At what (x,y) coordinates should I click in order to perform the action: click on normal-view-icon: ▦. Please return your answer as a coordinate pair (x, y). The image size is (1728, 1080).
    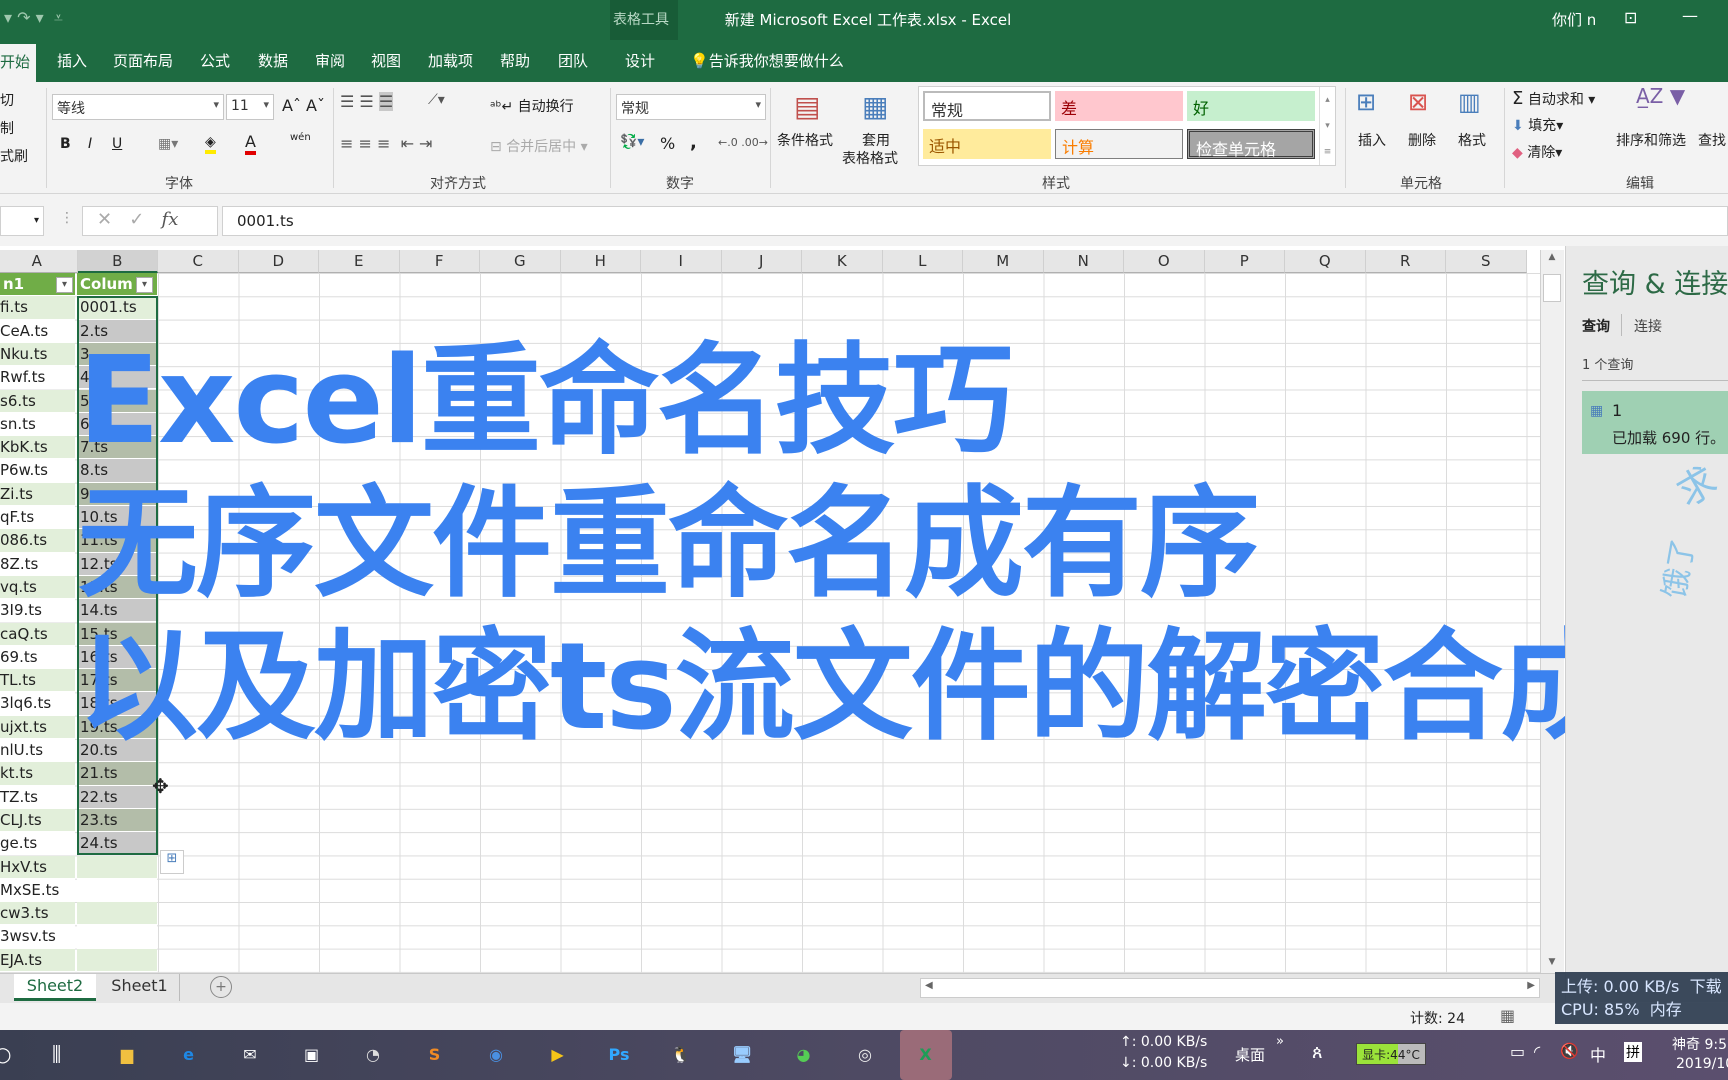
    Looking at the image, I should click on (1507, 1015).